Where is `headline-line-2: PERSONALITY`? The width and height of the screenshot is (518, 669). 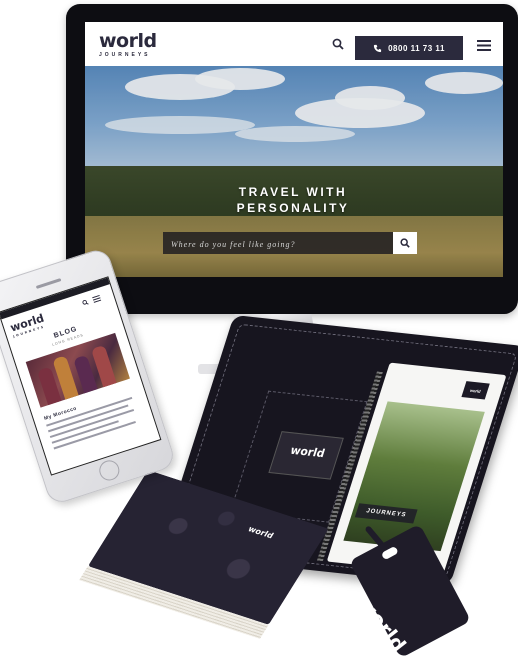
headline-line-2: PERSONALITY is located at coordinates (293, 208).